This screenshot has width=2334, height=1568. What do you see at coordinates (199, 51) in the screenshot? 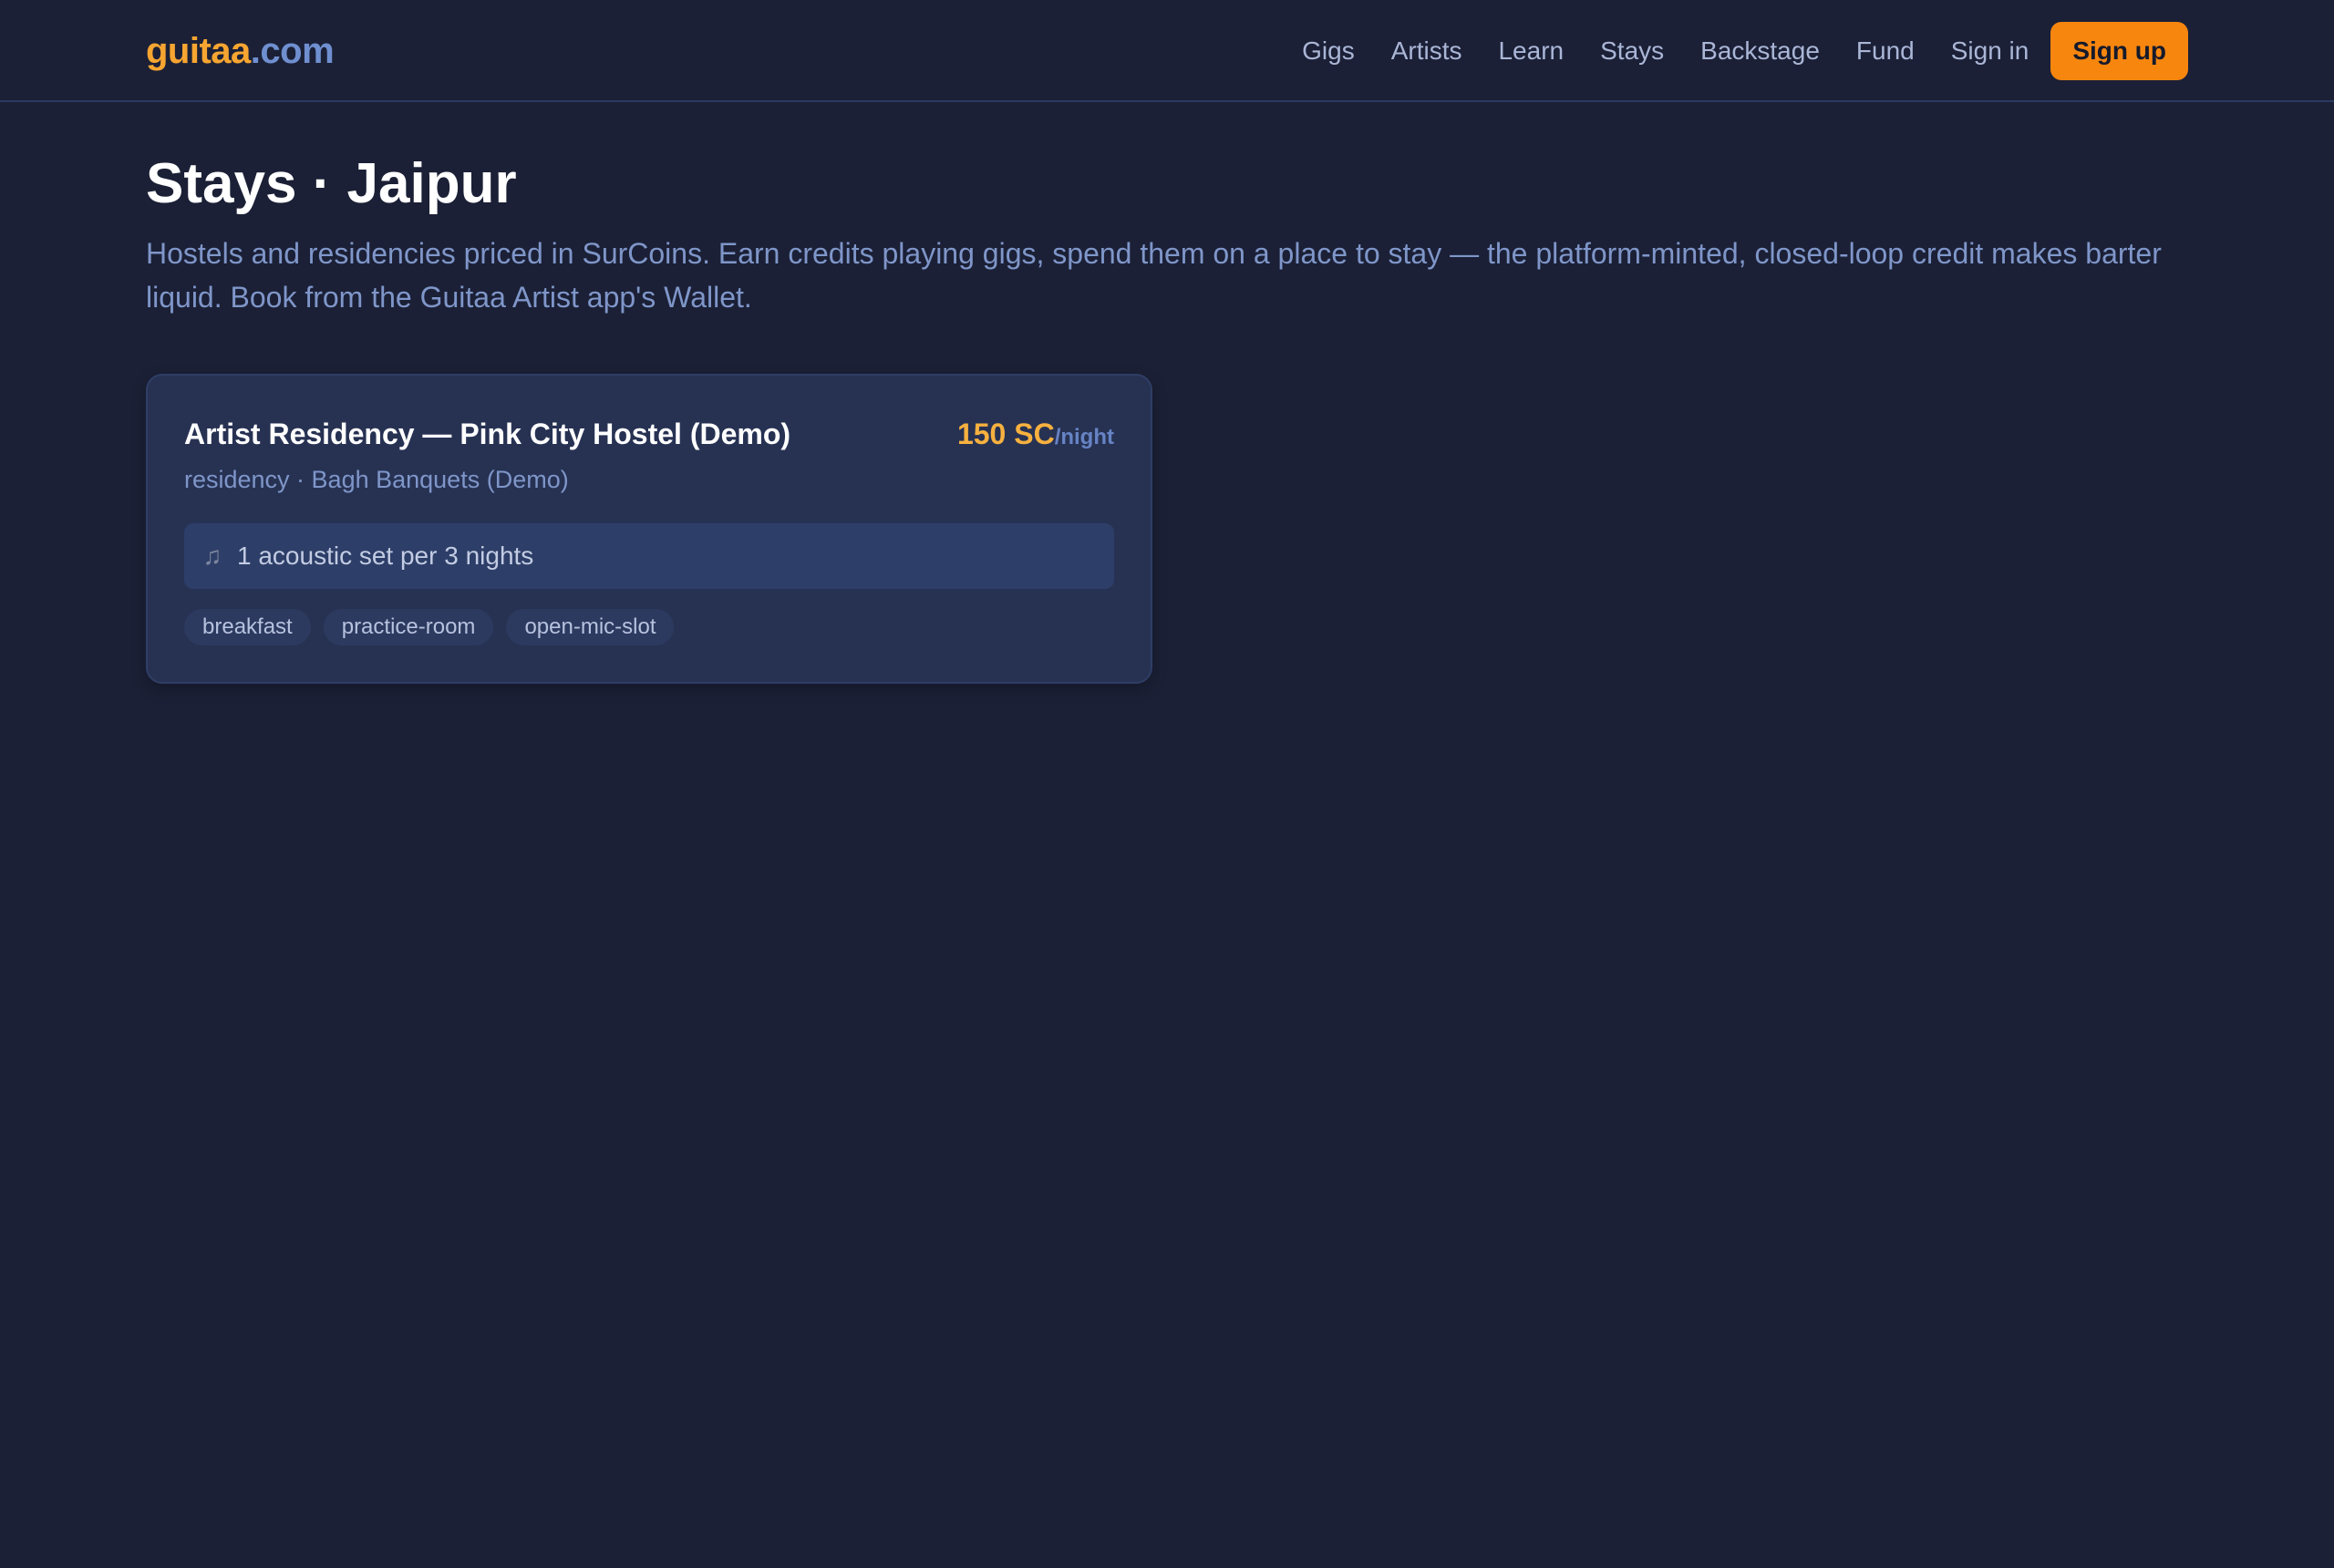
I see `logo-name: guitaa` at bounding box center [199, 51].